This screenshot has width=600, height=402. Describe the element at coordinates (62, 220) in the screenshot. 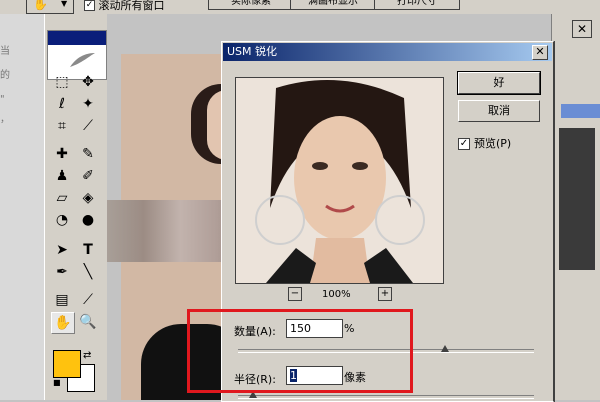

I see `blur-icon: ◔` at that location.